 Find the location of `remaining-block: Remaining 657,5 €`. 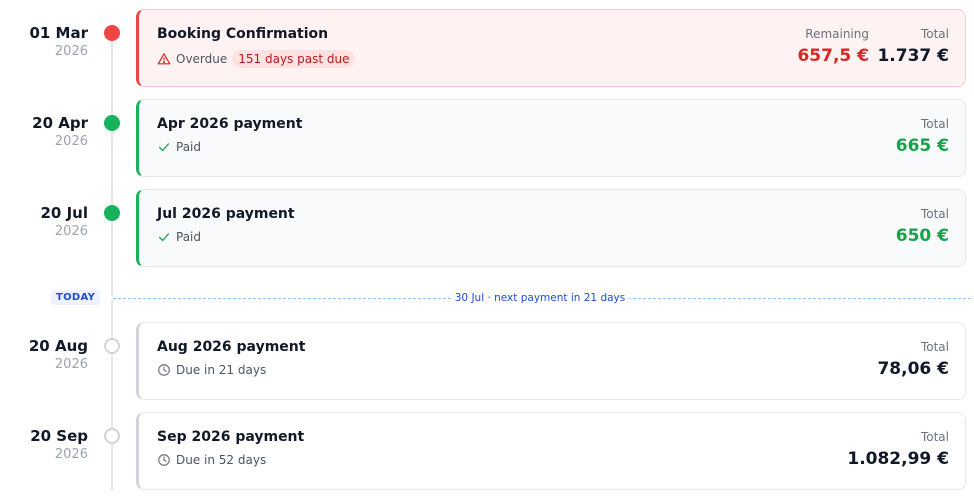

remaining-block: Remaining 657,5 € is located at coordinates (833, 47).